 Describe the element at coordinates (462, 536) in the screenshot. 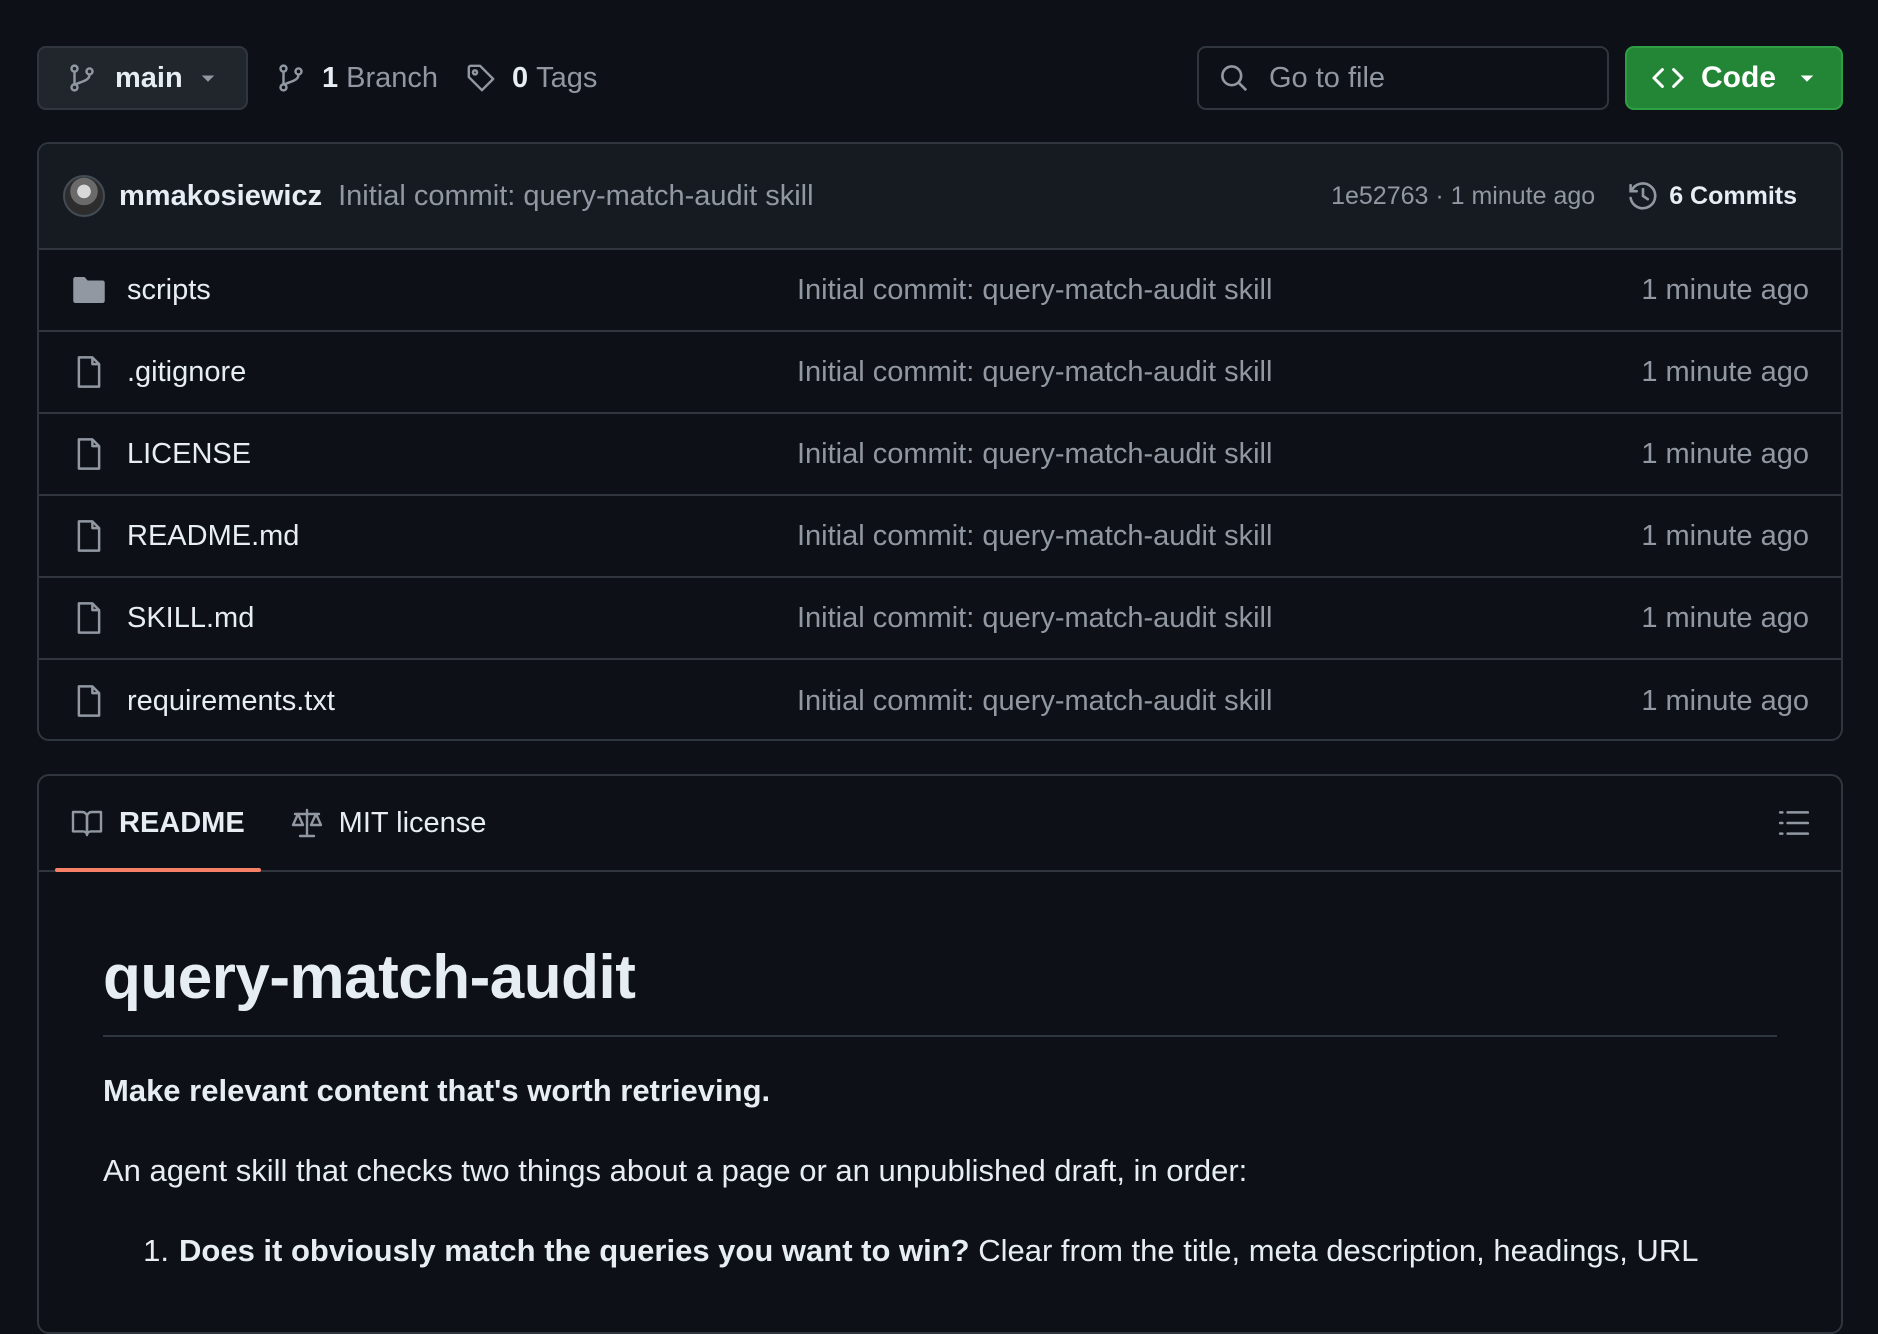

I see `file-name: README.md` at that location.